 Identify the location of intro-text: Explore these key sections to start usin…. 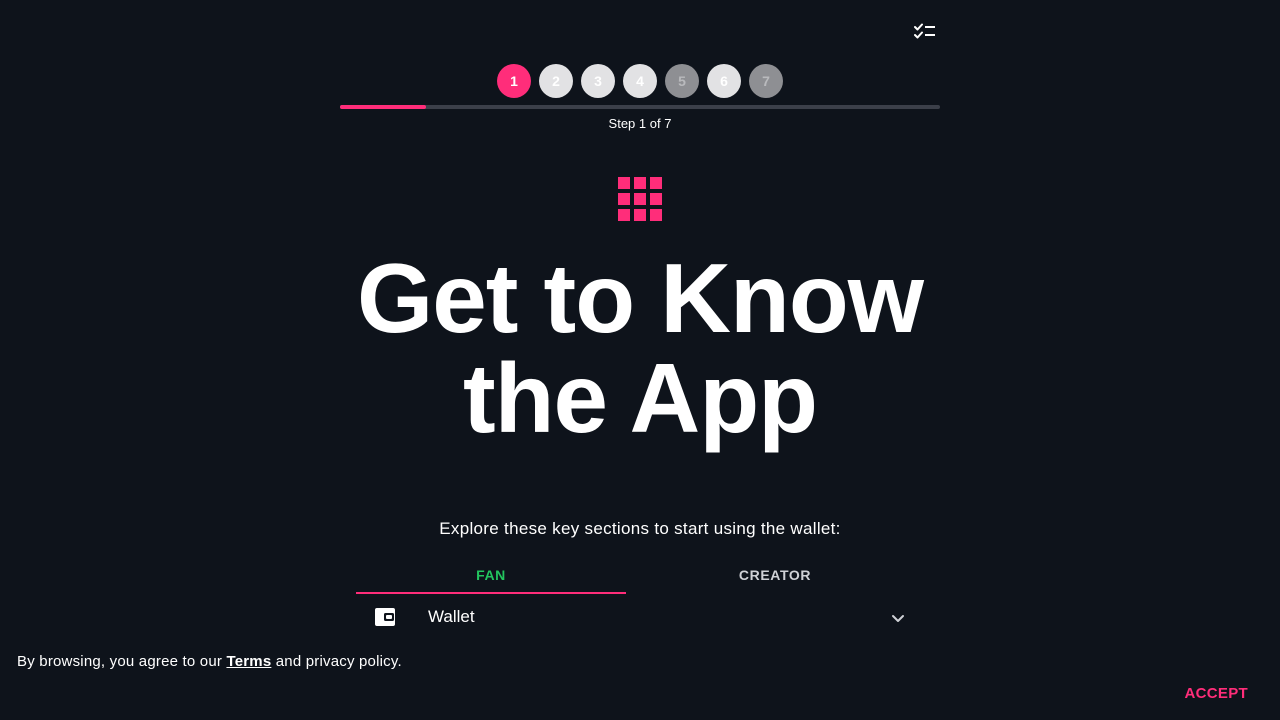
(640, 528).